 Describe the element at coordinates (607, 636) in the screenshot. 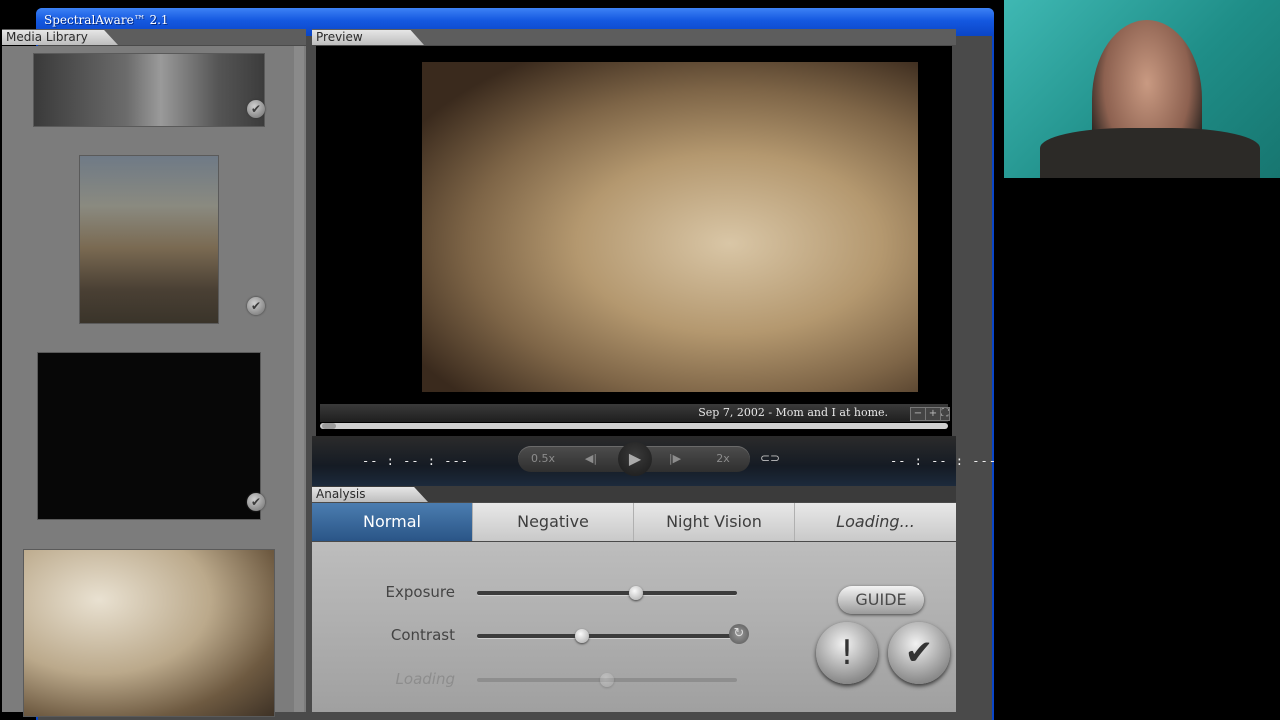

I see `contrast-slider` at that location.